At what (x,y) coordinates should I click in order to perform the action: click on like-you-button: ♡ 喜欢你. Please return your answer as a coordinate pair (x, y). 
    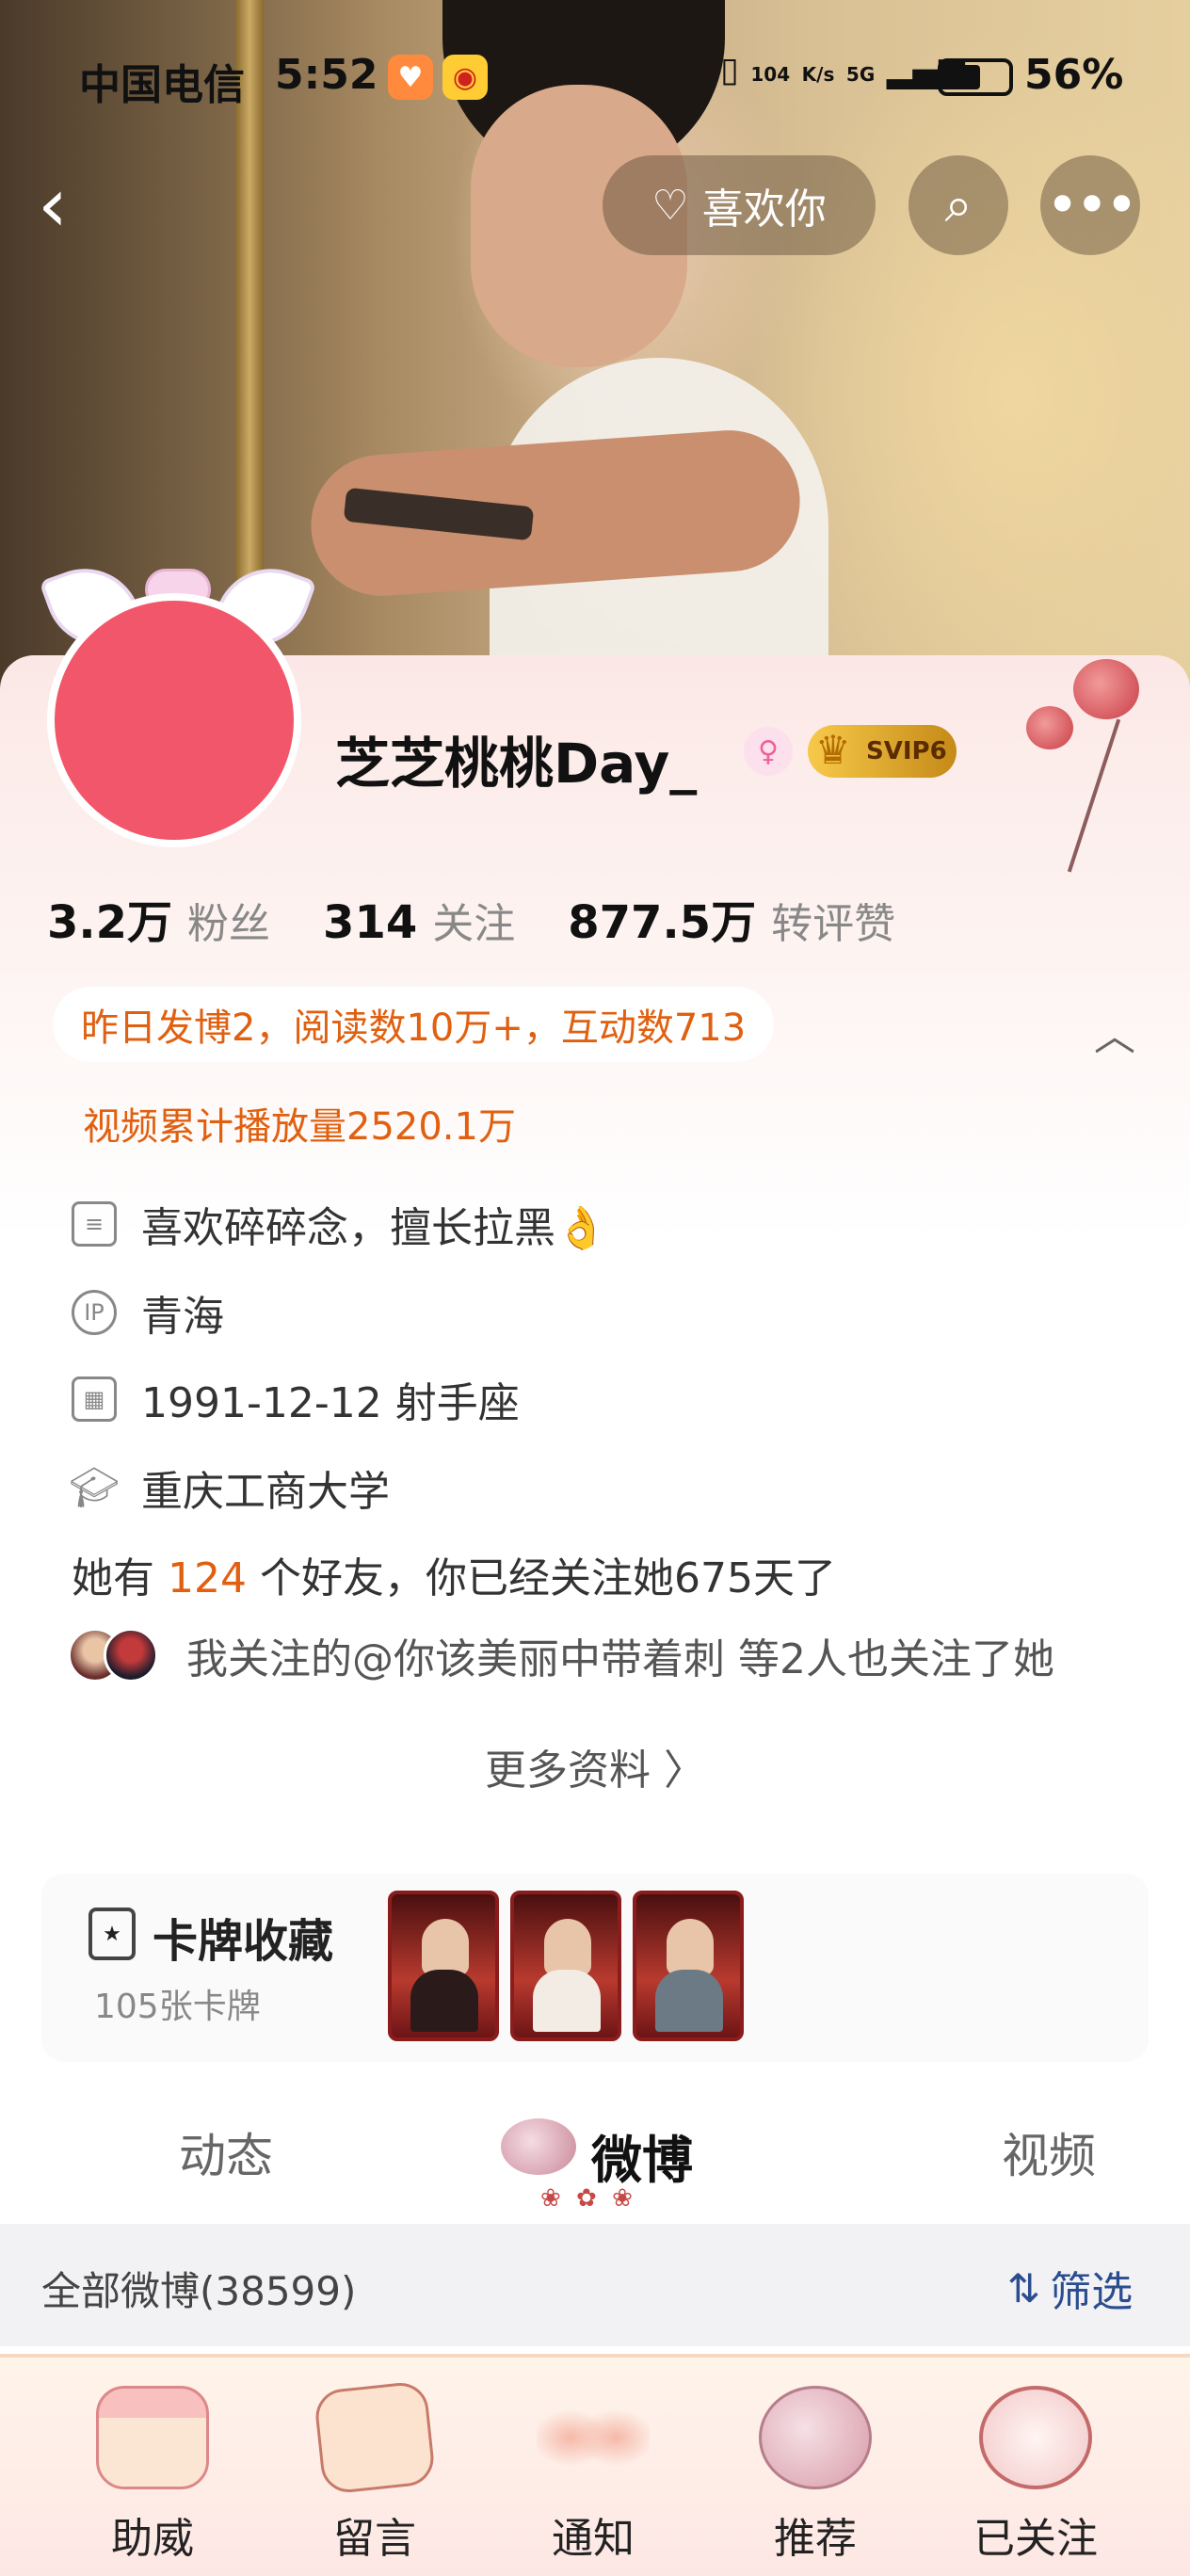
    Looking at the image, I should click on (739, 205).